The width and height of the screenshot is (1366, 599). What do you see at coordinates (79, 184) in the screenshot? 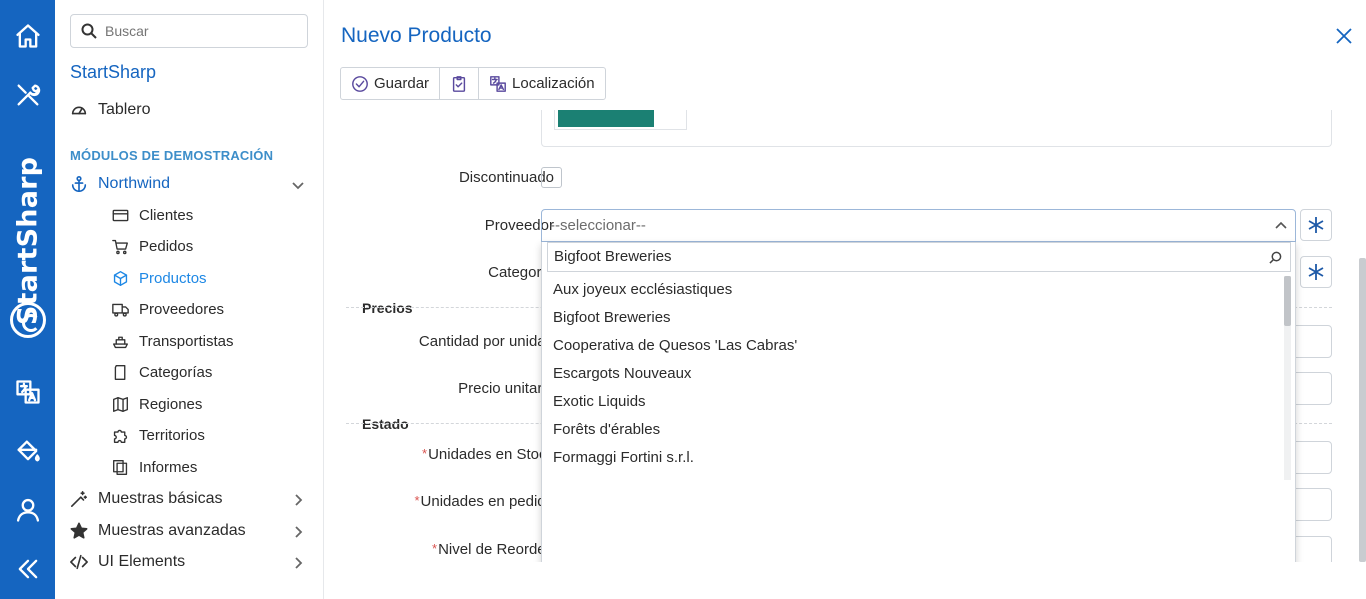
I see `anchor-icon` at bounding box center [79, 184].